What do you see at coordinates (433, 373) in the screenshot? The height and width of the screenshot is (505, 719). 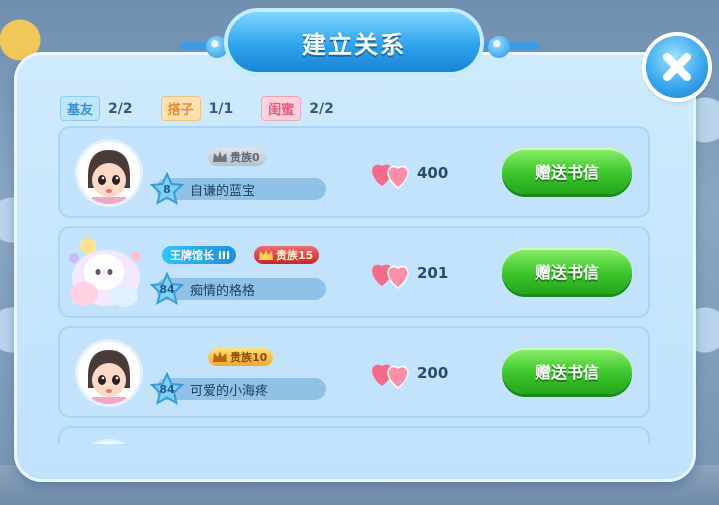 I see `affinity-value: 200` at bounding box center [433, 373].